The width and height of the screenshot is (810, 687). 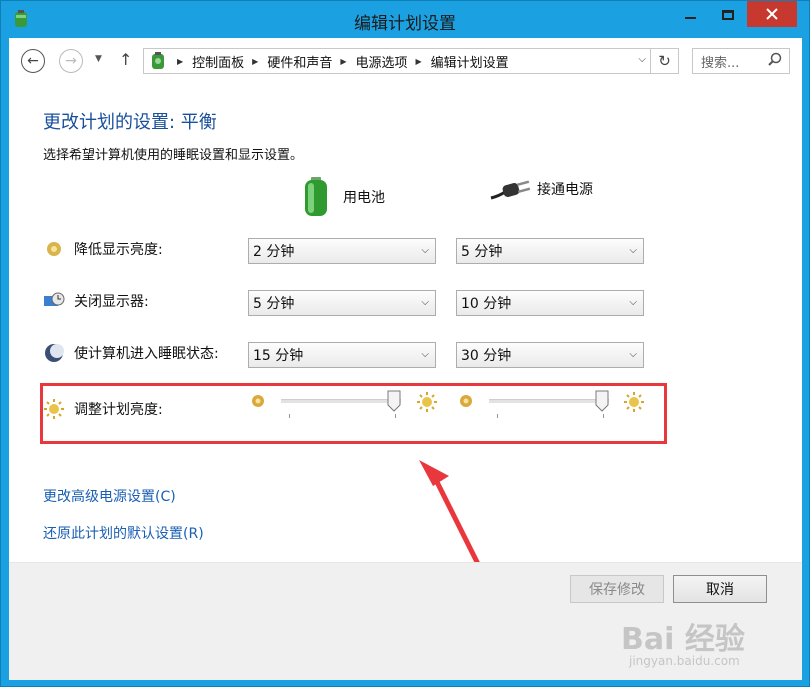 I want to click on control-panel-icon, so click(x=158, y=60).